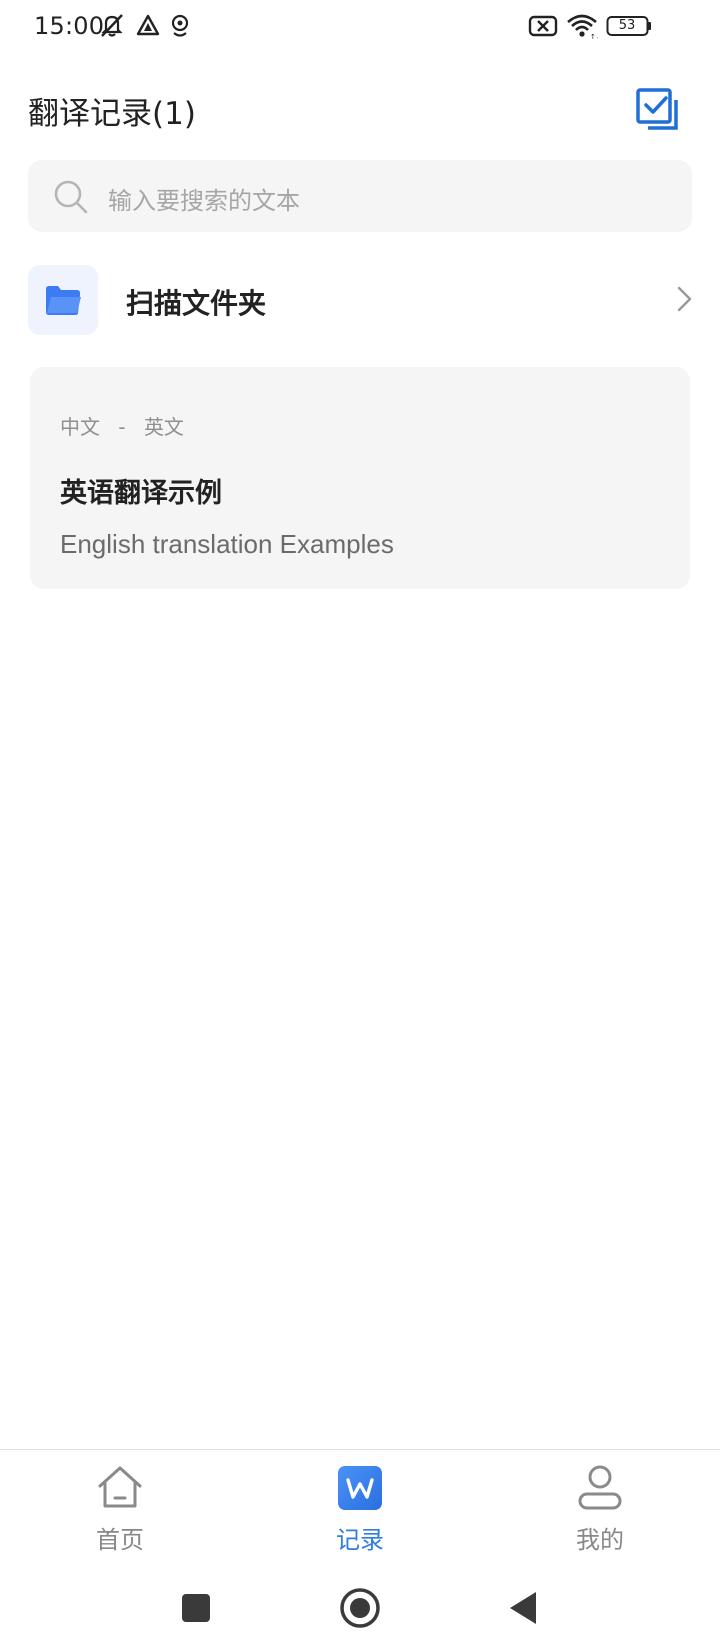 Image resolution: width=720 pixels, height=1650 pixels. What do you see at coordinates (360, 1488) in the screenshot?
I see `record-w-icon` at bounding box center [360, 1488].